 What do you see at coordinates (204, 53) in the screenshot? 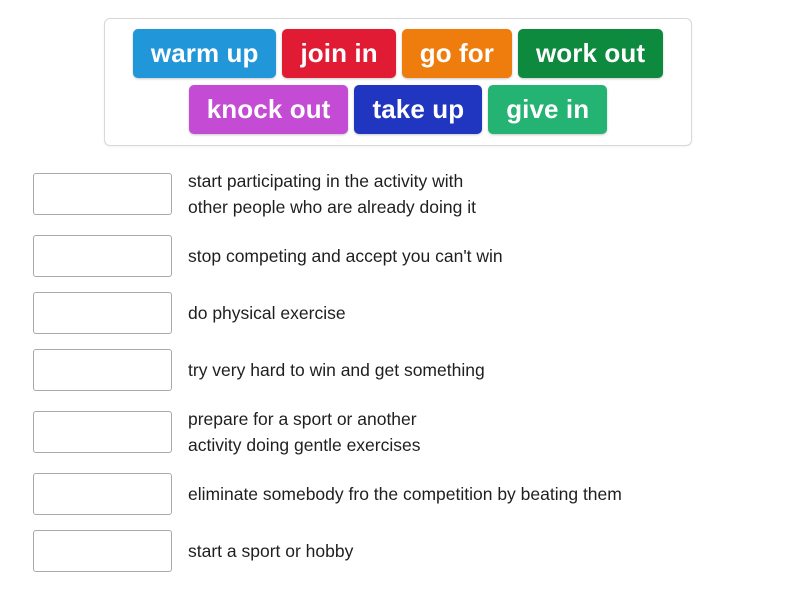
I see `tile-warm-up: warm up` at bounding box center [204, 53].